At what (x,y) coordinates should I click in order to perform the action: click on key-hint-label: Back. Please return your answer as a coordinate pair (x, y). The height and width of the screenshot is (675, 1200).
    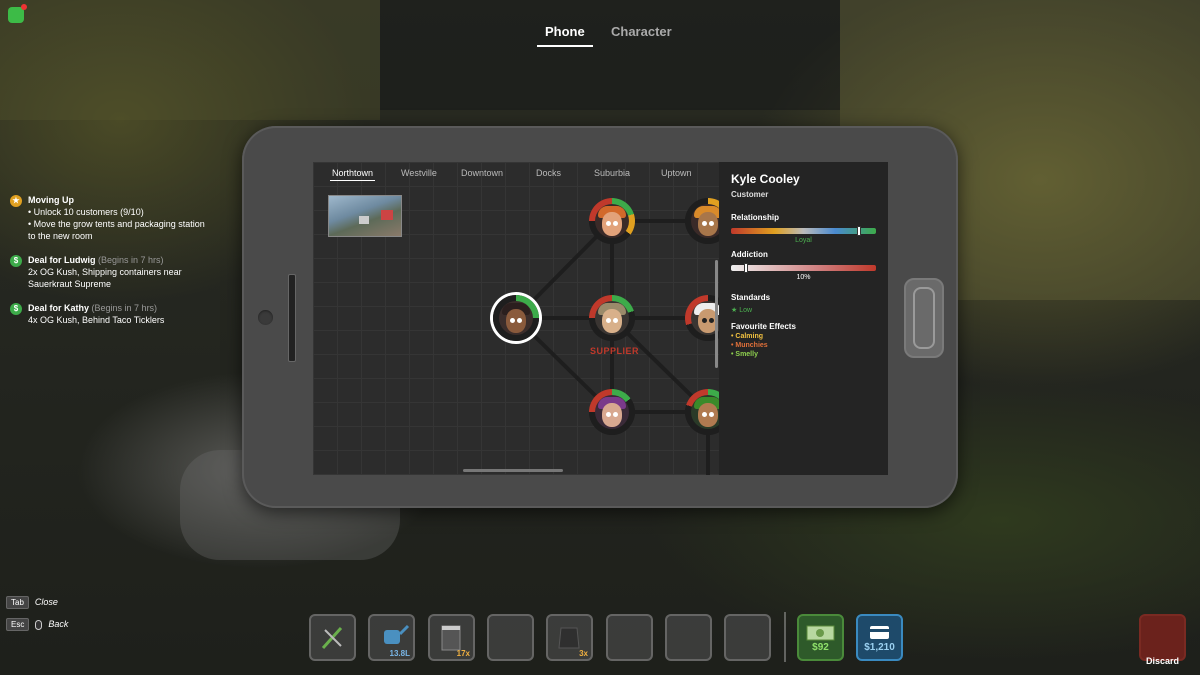
    Looking at the image, I should click on (58, 624).